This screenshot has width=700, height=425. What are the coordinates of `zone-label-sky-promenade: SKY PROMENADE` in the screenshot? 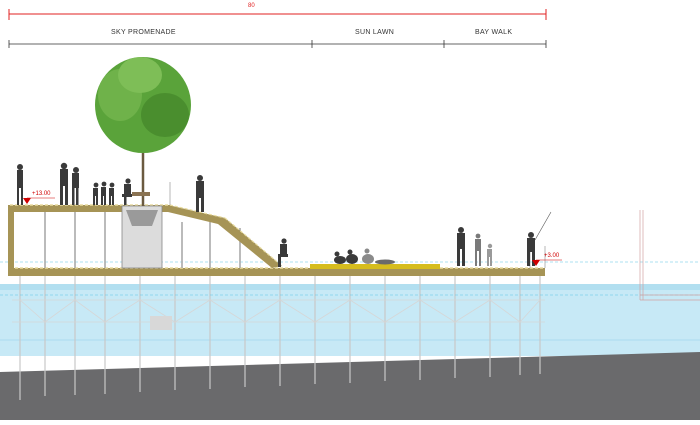 It's located at (143, 32).